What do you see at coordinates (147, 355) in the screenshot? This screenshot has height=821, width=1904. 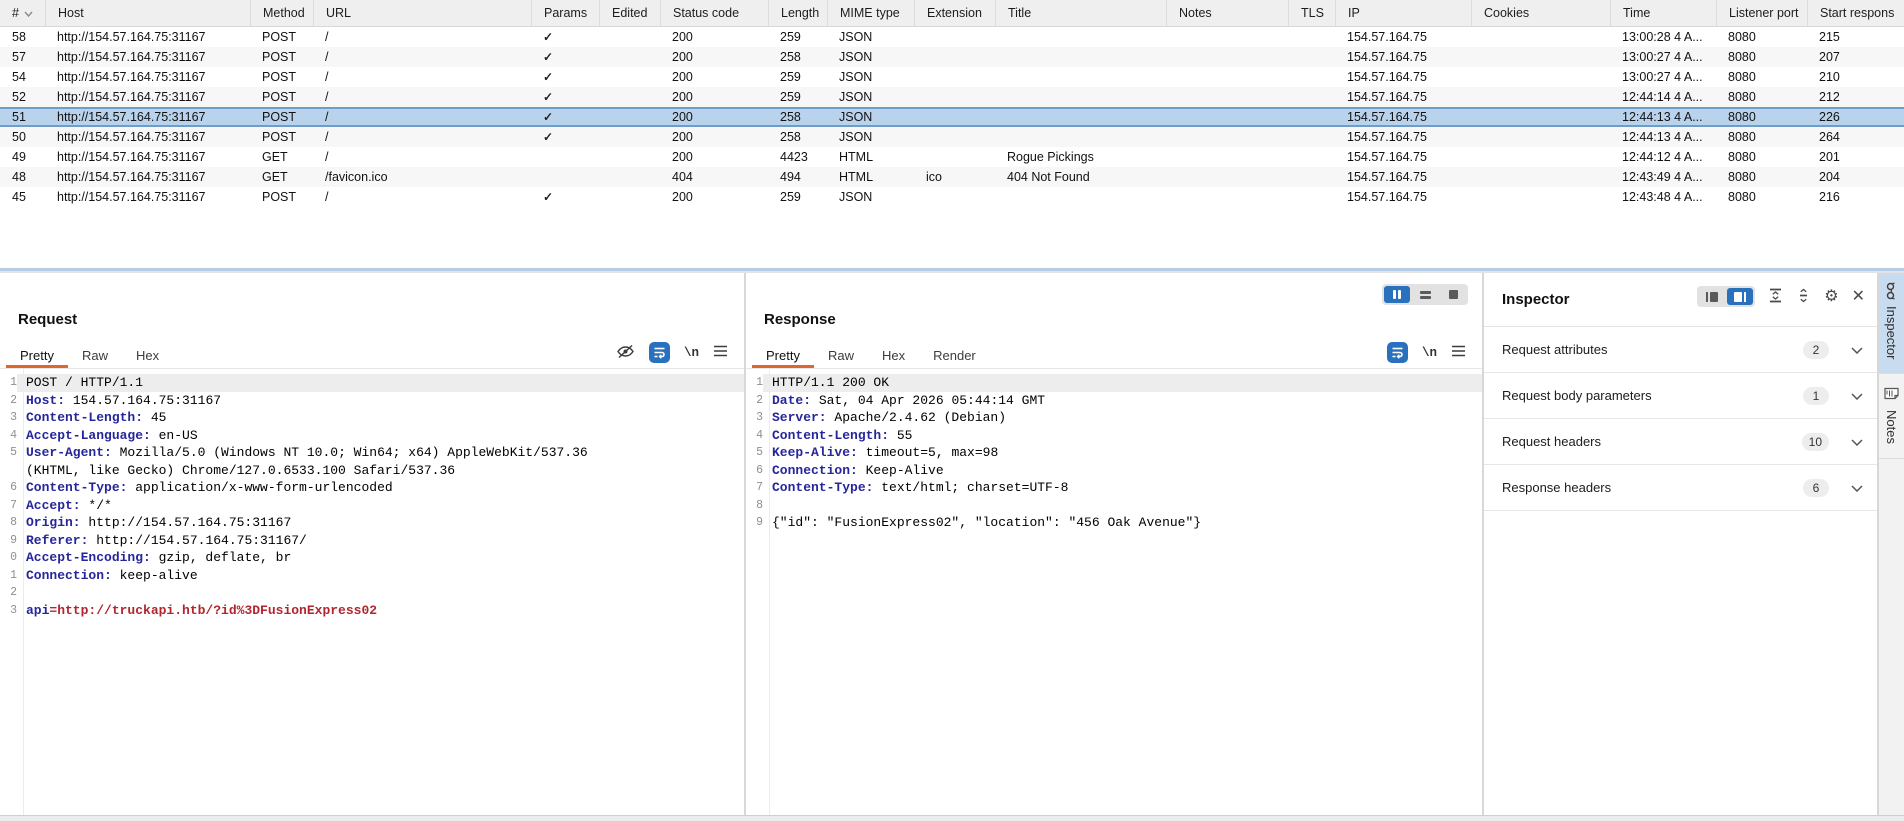 I see `request-tab-hex: Hex` at bounding box center [147, 355].